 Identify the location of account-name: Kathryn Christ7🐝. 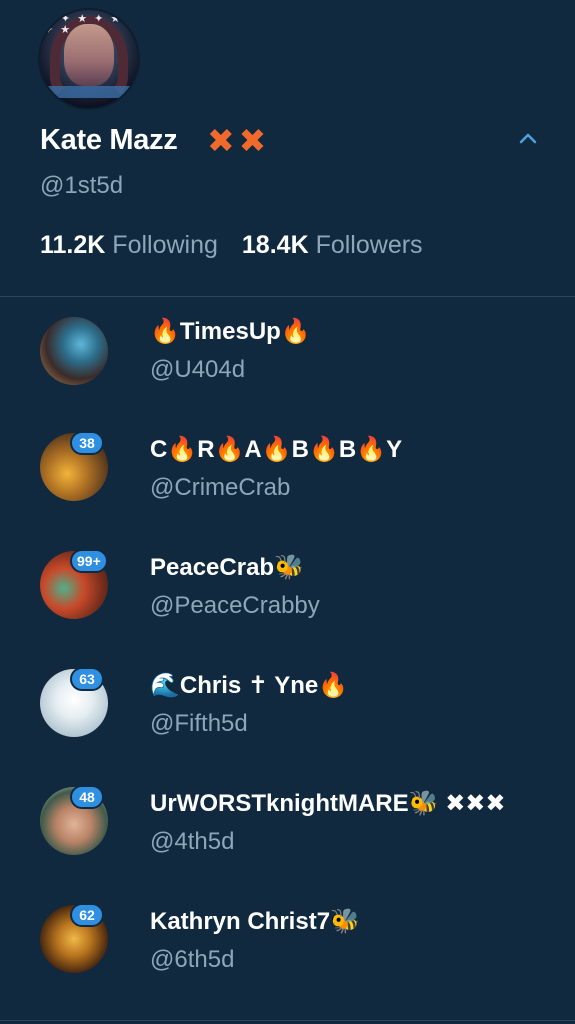
(255, 921).